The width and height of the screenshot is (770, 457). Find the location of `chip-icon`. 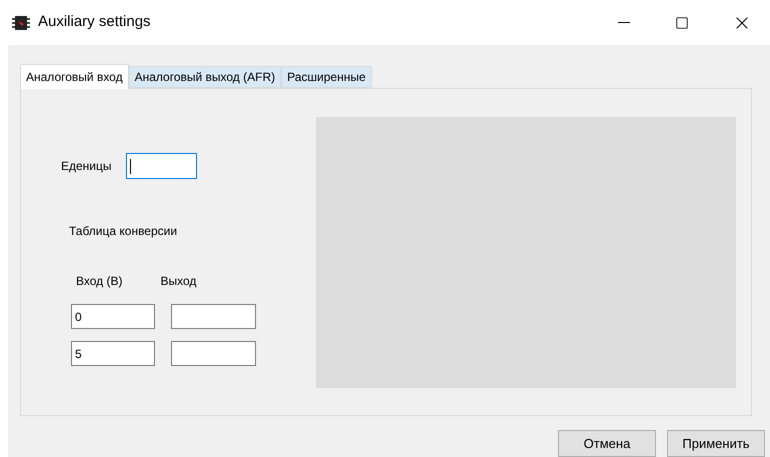

chip-icon is located at coordinates (21, 22).